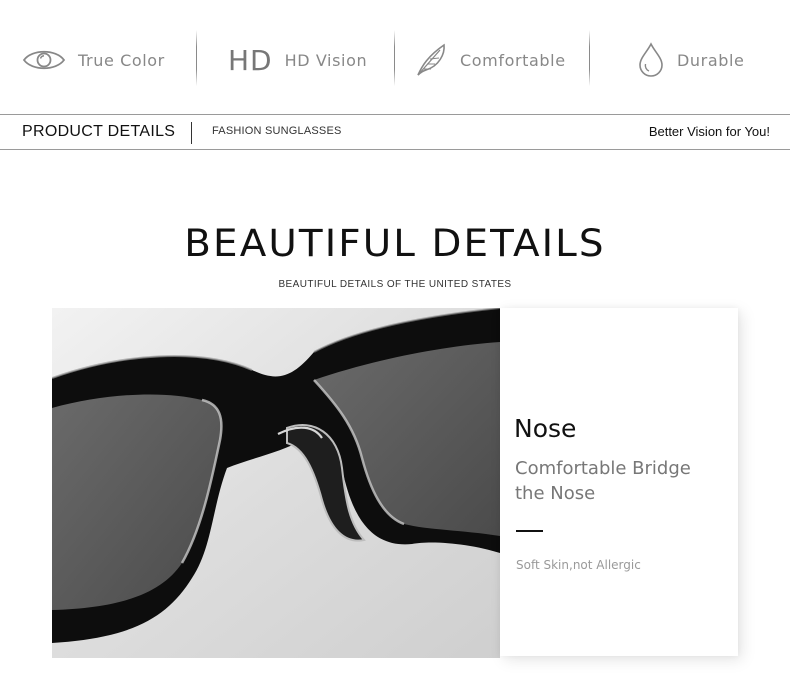 The height and width of the screenshot is (696, 790). Describe the element at coordinates (326, 60) in the screenshot. I see `feature-label: HD Vision` at that location.